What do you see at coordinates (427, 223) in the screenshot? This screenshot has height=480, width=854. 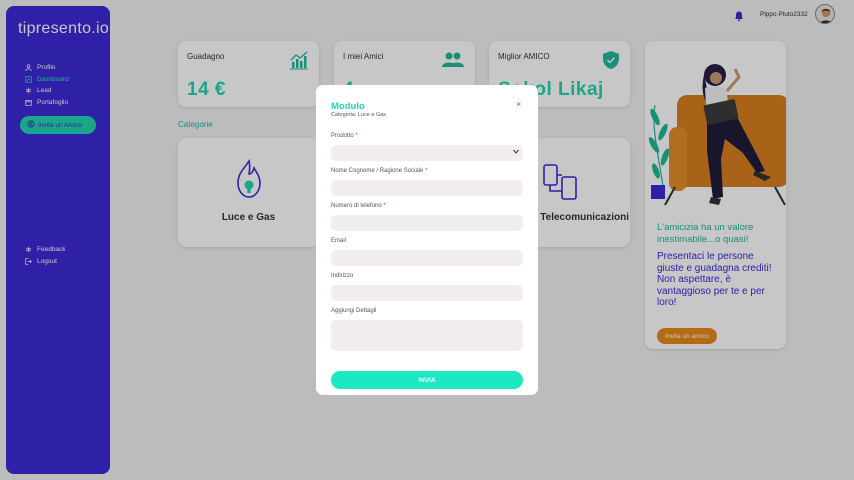 I see `telefono-input` at bounding box center [427, 223].